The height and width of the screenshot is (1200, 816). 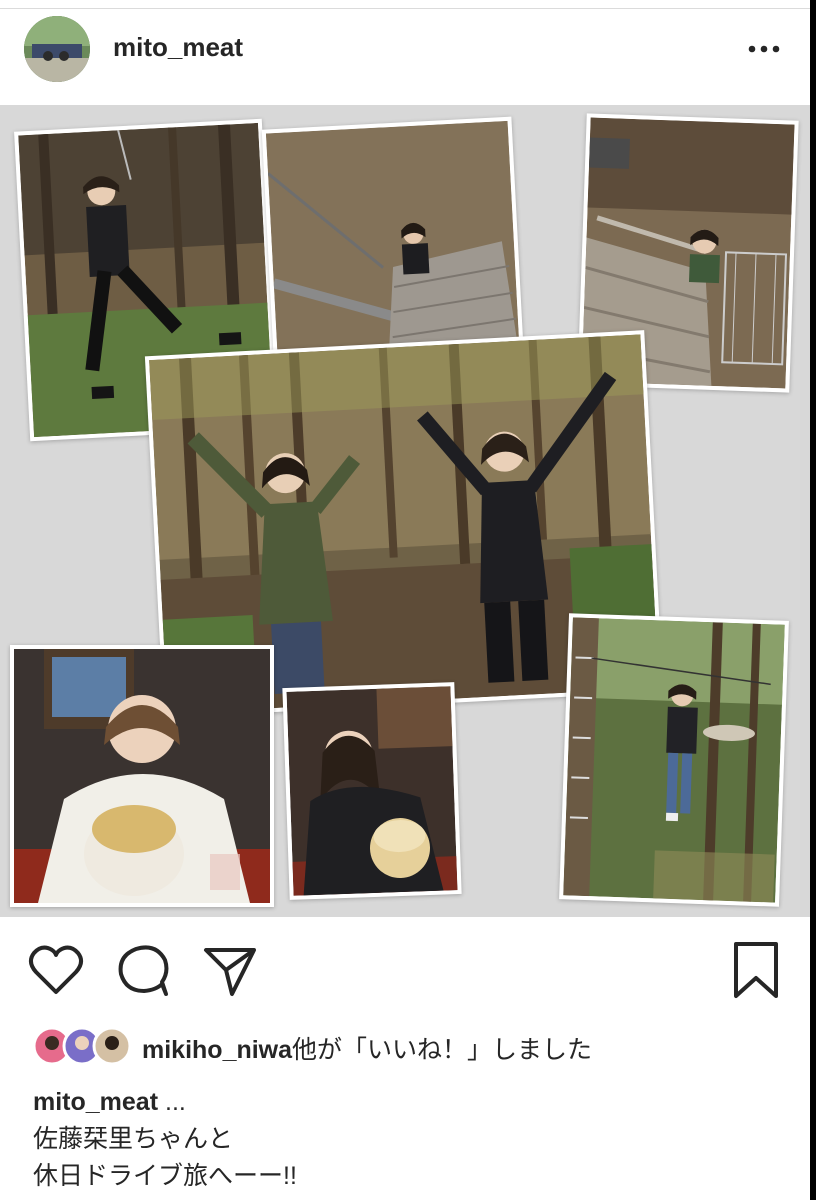 What do you see at coordinates (442, 1050) in the screenshot?
I see `liked-by-suffix: 他が「いいね！」しました` at bounding box center [442, 1050].